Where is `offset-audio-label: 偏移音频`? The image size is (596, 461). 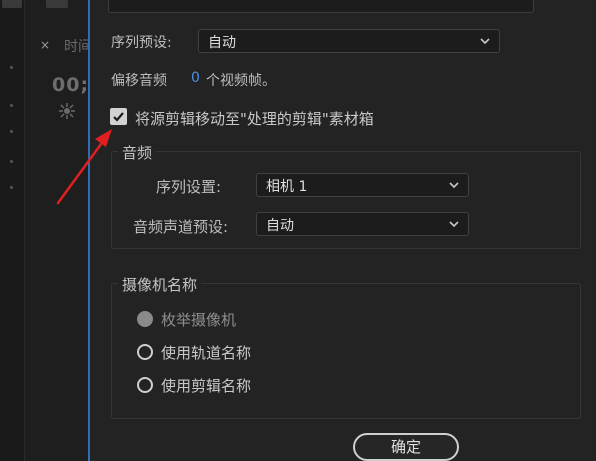 offset-audio-label: 偏移音频 is located at coordinates (139, 81).